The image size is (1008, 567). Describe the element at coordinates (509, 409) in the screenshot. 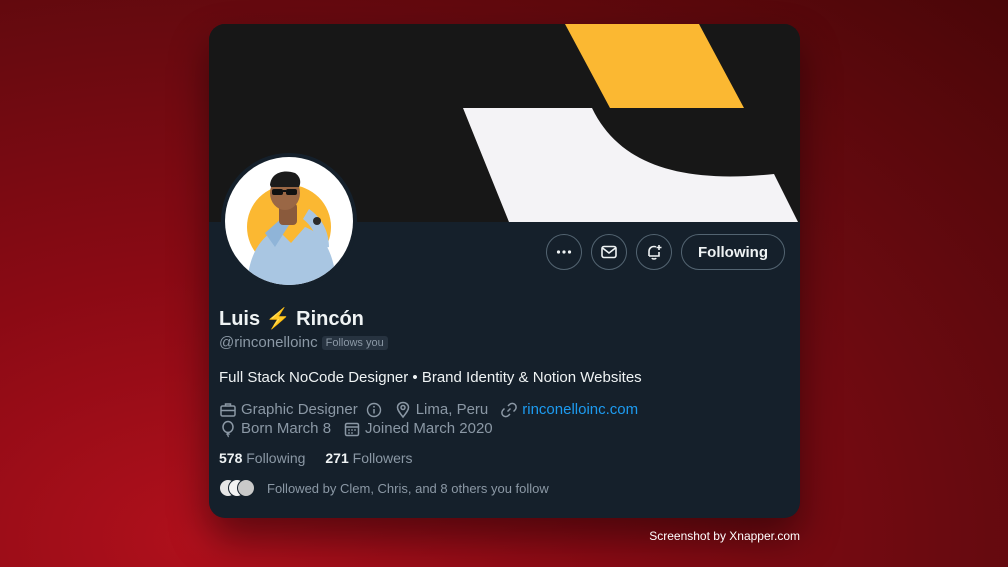

I see `link-icon` at that location.